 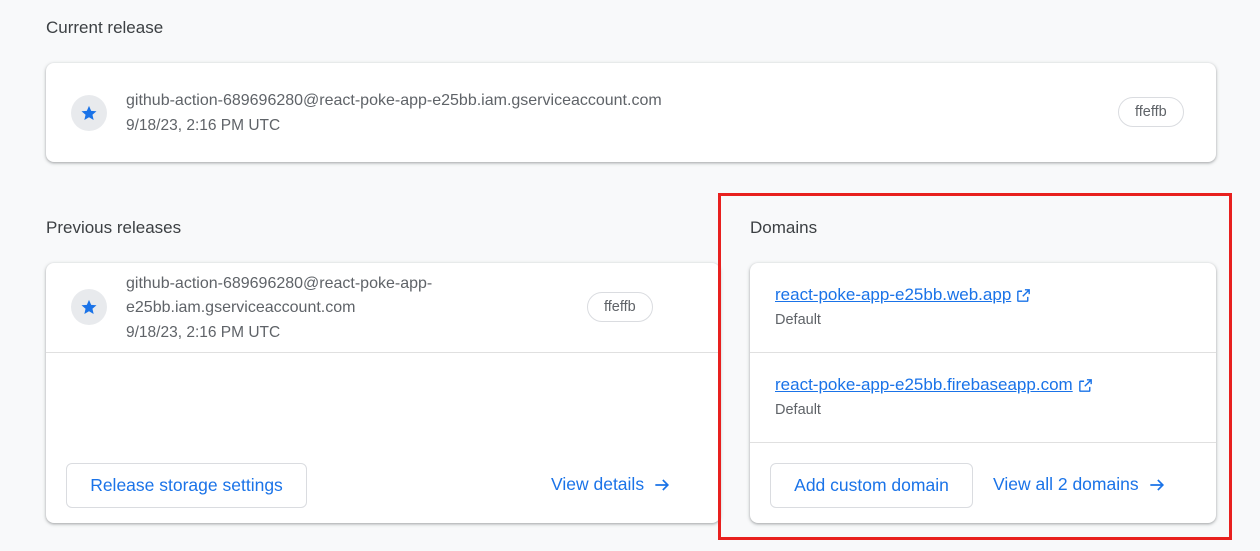 What do you see at coordinates (893, 294) in the screenshot?
I see `domain-url: react-poke-app-e25bb.web.app` at bounding box center [893, 294].